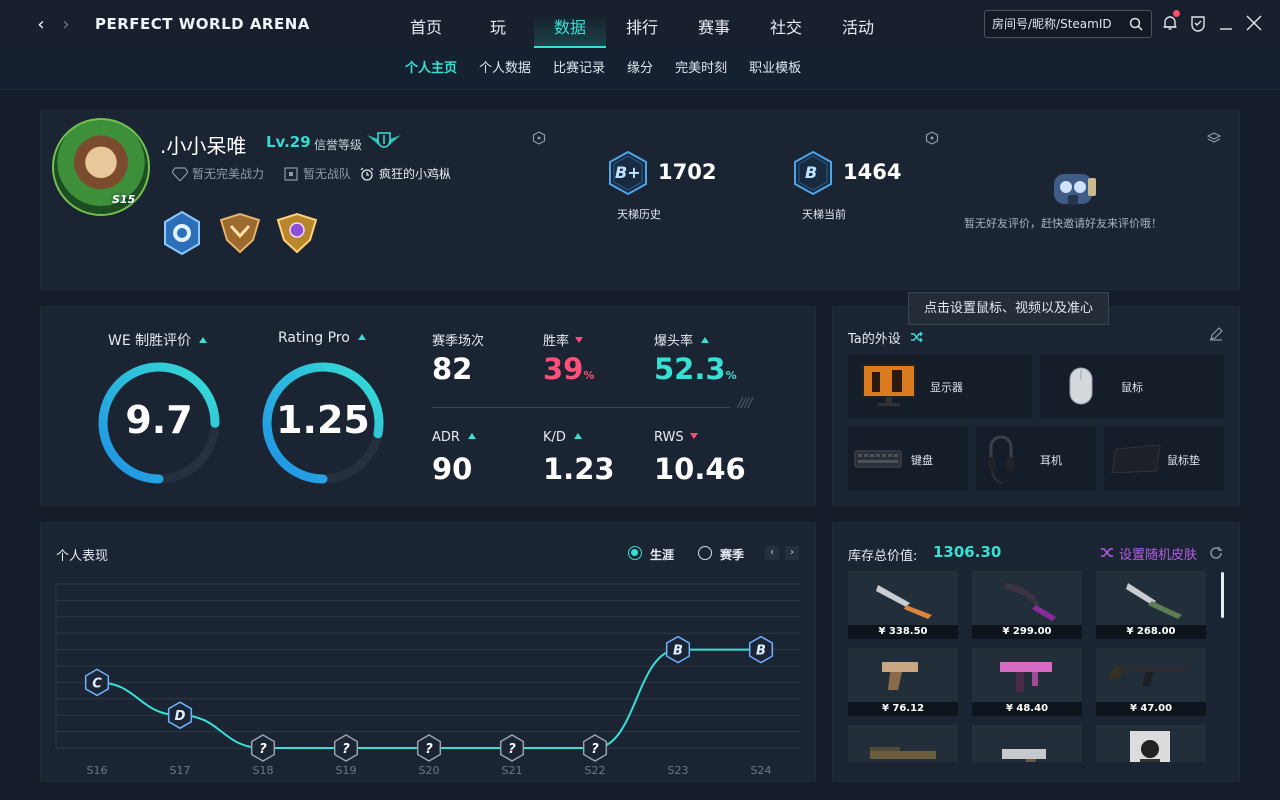  Describe the element at coordinates (903, 632) in the screenshot. I see `item-price: ¥ 338.50` at that location.